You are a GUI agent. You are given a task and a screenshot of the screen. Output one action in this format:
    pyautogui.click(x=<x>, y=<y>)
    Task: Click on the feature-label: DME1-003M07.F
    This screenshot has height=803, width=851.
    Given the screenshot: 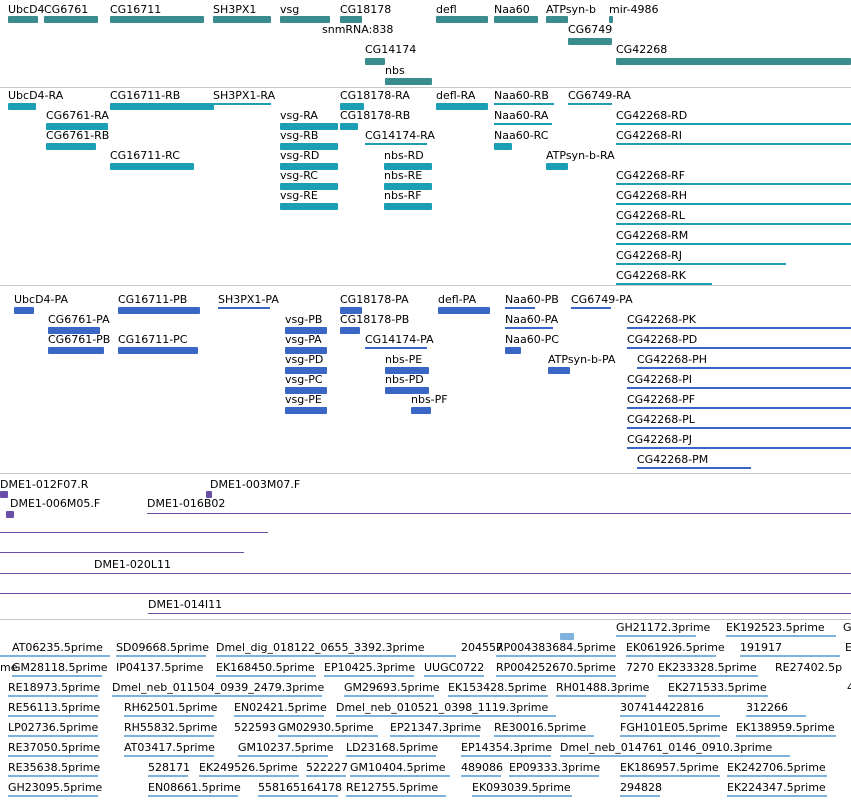 What is the action you would take?
    pyautogui.click(x=255, y=484)
    